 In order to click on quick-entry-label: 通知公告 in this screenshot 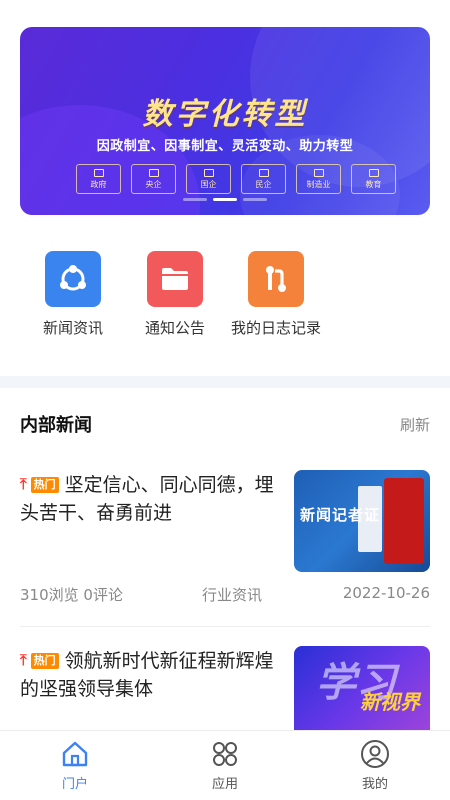, I will do `click(175, 328)`.